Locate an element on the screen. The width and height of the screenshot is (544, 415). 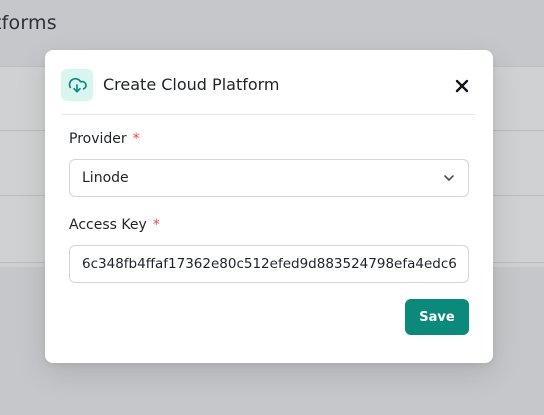
provider-selected-value: Linode is located at coordinates (105, 178).